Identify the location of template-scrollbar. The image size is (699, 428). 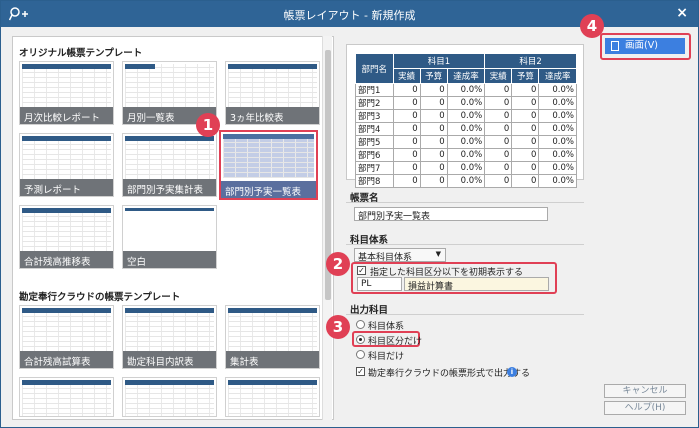
(327, 228).